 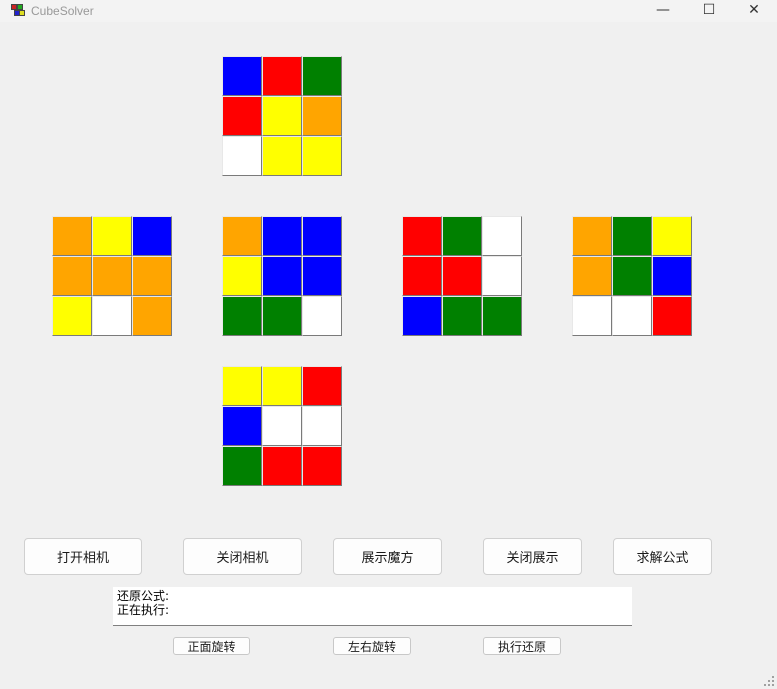 What do you see at coordinates (388, 11) in the screenshot?
I see `title-bar: CubeSolver — ☐ ✕` at bounding box center [388, 11].